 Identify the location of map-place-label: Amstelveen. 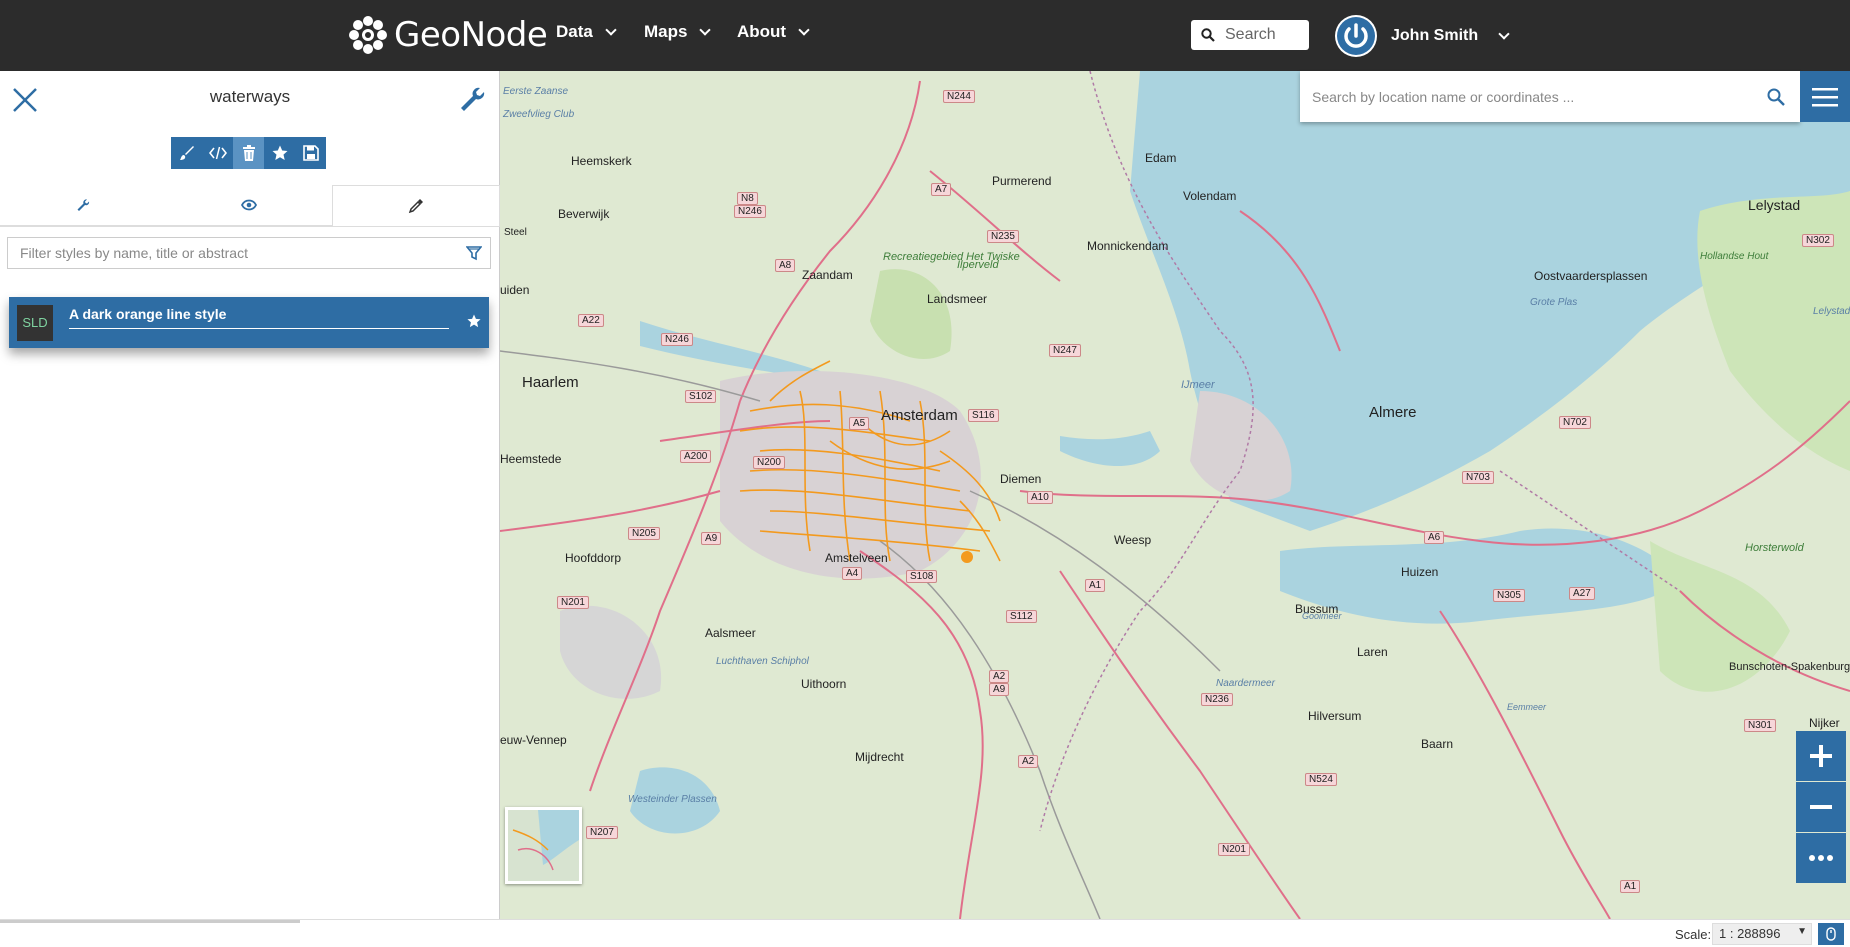
(856, 558).